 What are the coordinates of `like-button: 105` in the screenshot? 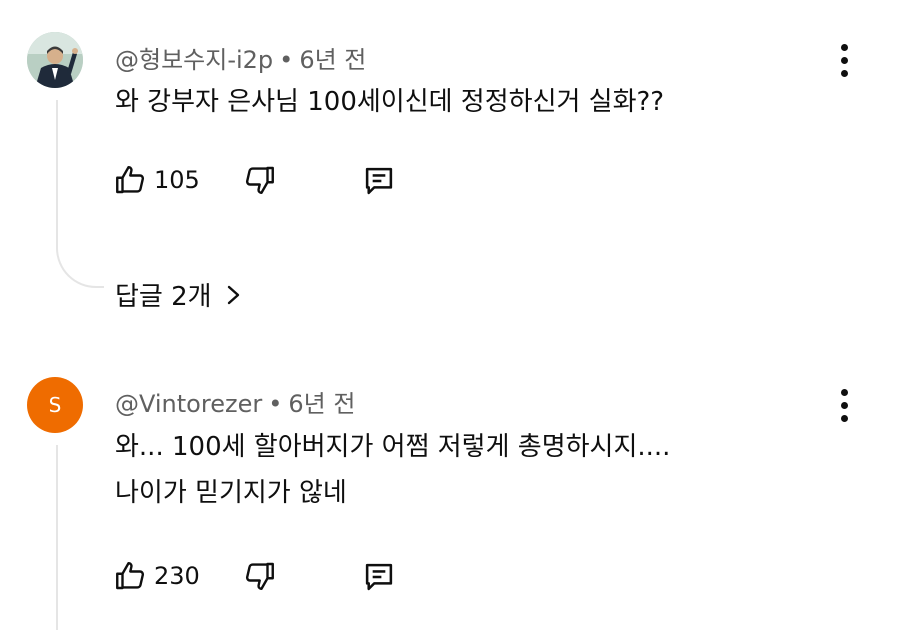 It's located at (156, 180).